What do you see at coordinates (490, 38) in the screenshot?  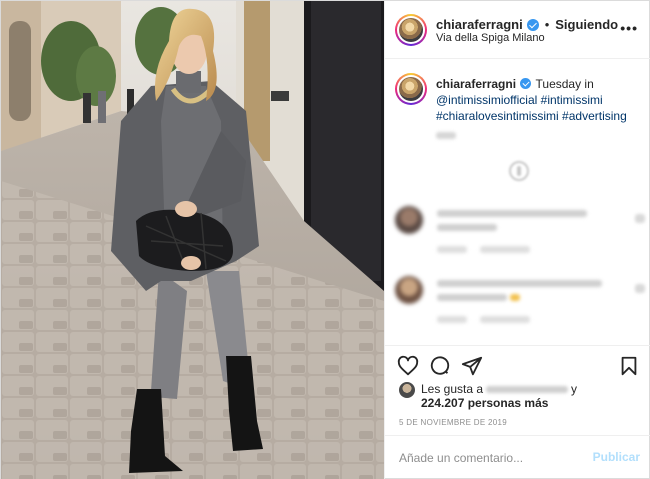 I see `location-link: Via della Spiga Milano` at bounding box center [490, 38].